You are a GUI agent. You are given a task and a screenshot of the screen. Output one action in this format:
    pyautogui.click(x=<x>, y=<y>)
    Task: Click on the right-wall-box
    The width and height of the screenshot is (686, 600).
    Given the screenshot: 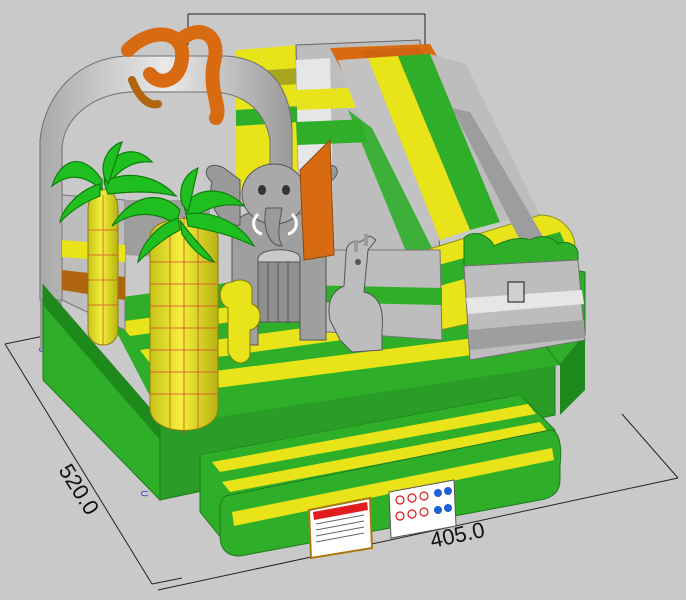 What is the action you would take?
    pyautogui.click(x=524, y=297)
    